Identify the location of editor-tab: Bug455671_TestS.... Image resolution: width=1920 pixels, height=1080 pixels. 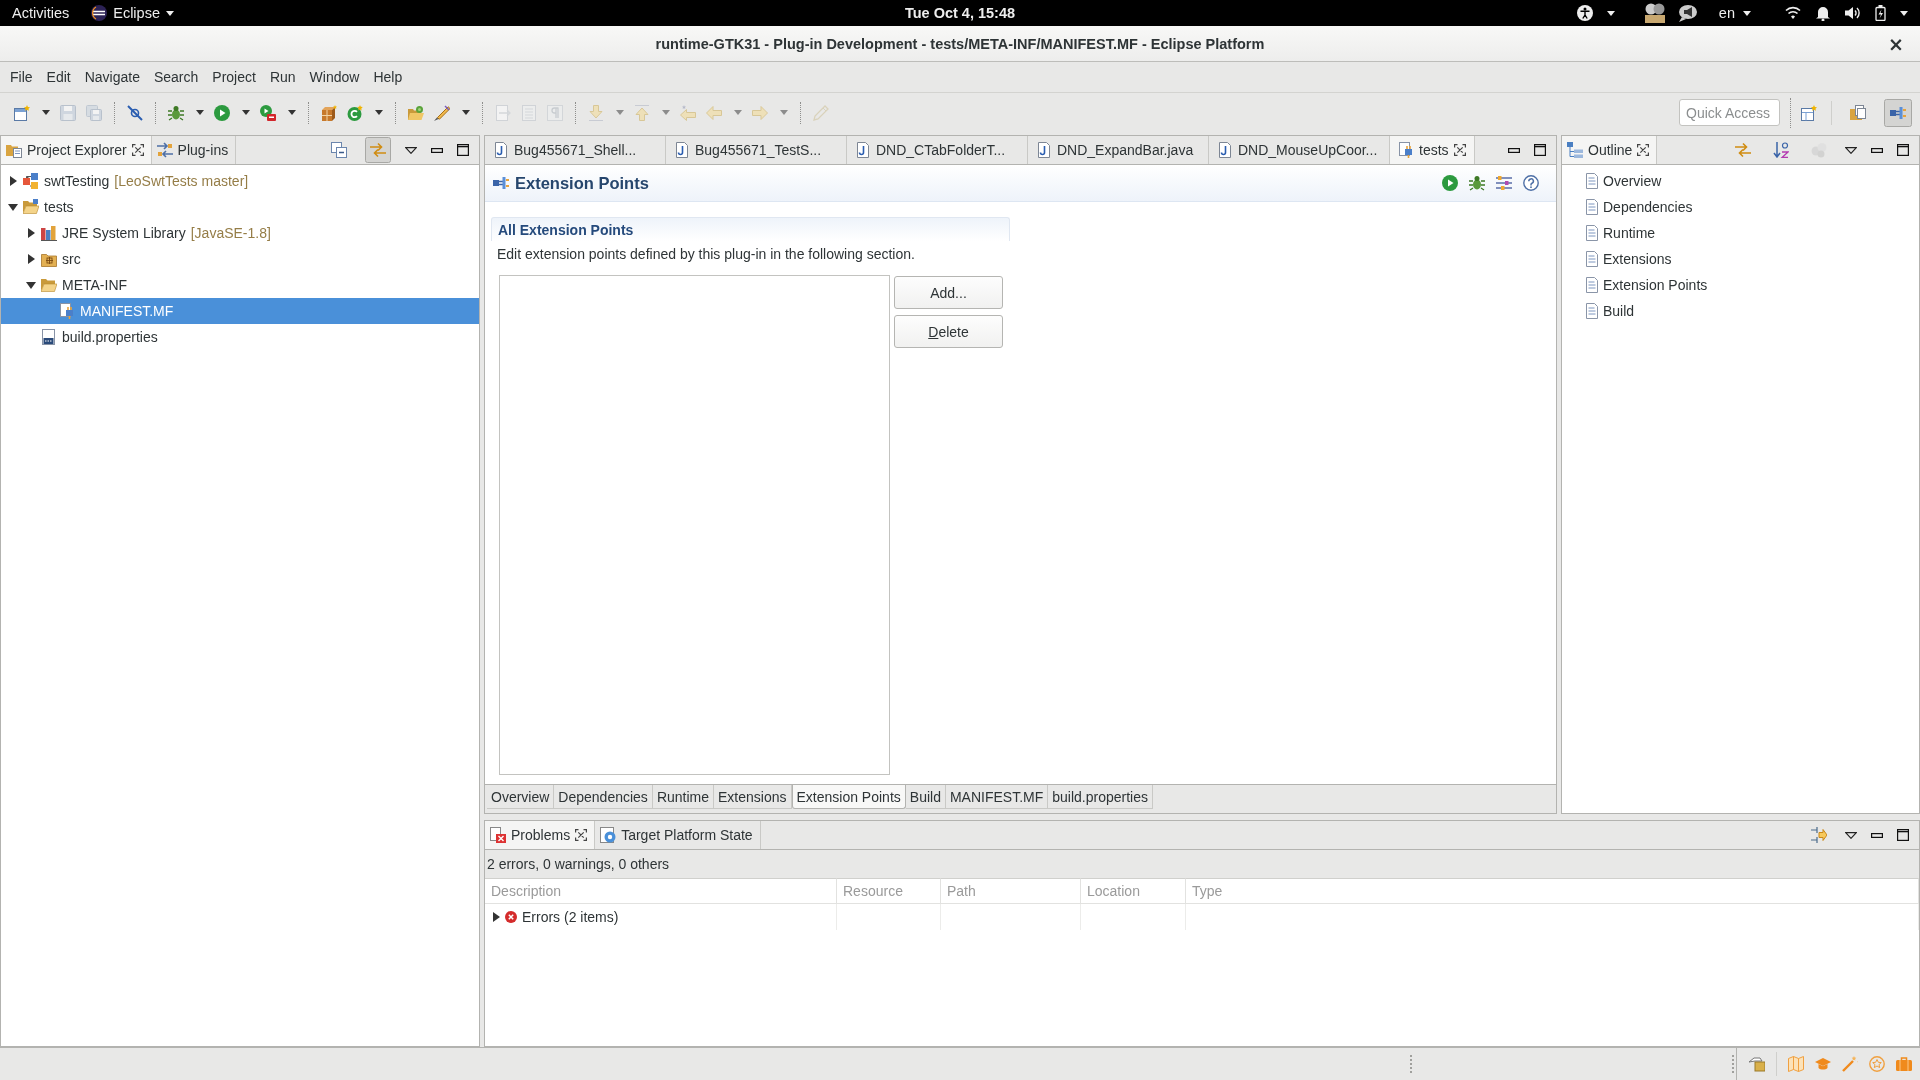
(756, 150).